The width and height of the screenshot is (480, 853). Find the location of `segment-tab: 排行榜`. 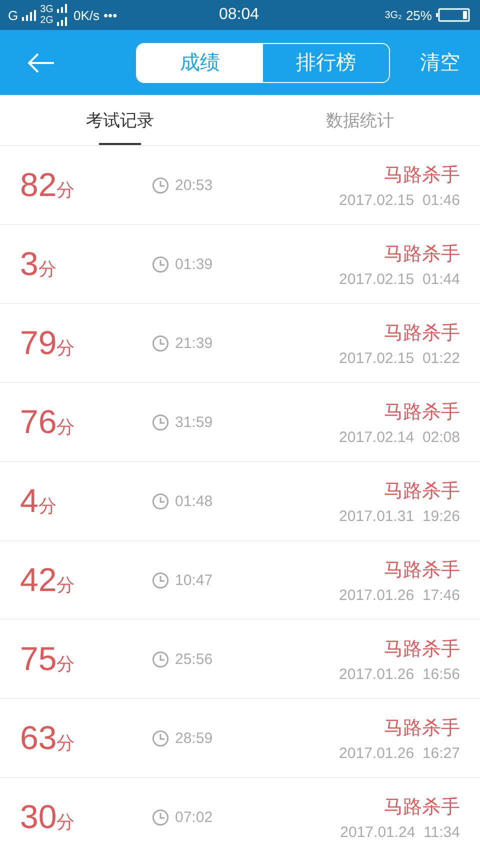

segment-tab: 排行榜 is located at coordinates (326, 63).